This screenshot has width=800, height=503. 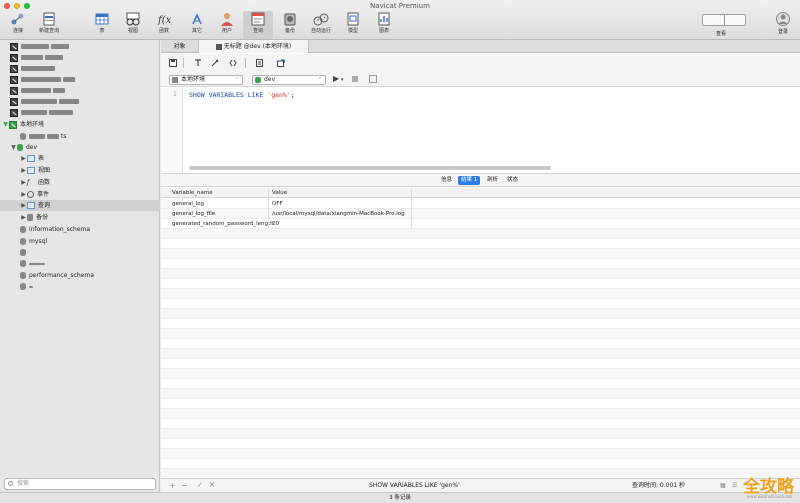 I want to click on add-row-button: +, so click(x=172, y=485).